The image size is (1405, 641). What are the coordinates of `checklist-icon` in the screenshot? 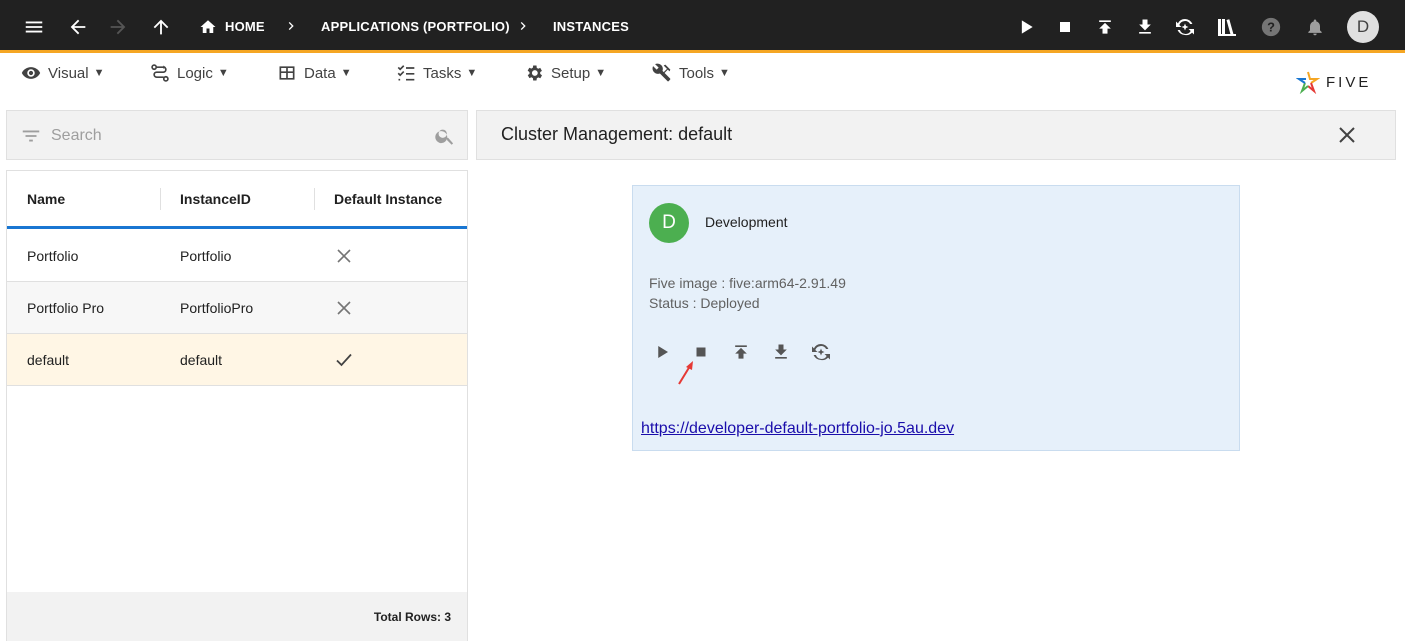 It's located at (406, 73).